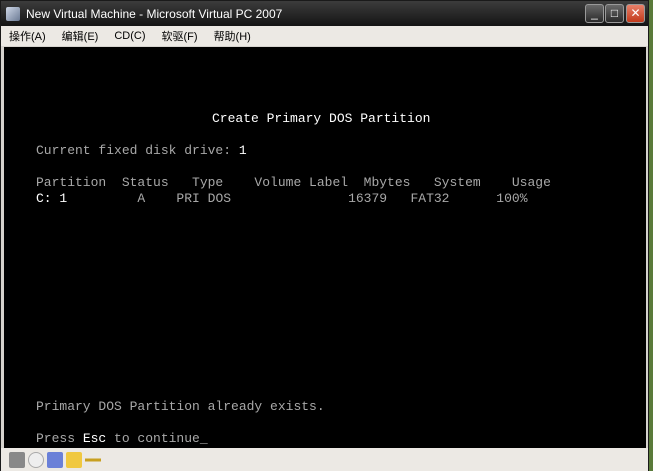 This screenshot has width=653, height=471. Describe the element at coordinates (594, 13) in the screenshot. I see `minimize-button: _` at that location.